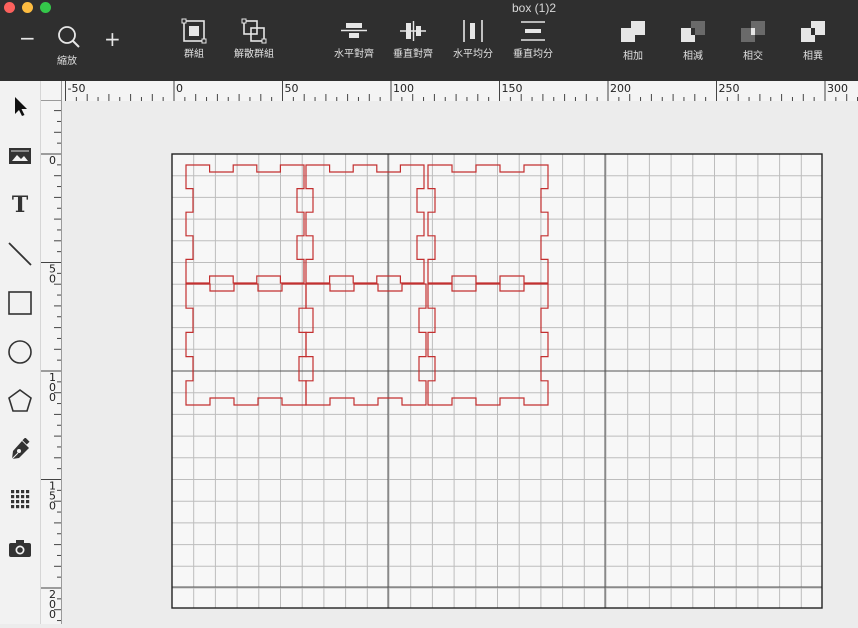 Image resolution: width=858 pixels, height=628 pixels. Describe the element at coordinates (693, 56) in the screenshot. I see `subtract-label: 相減` at that location.